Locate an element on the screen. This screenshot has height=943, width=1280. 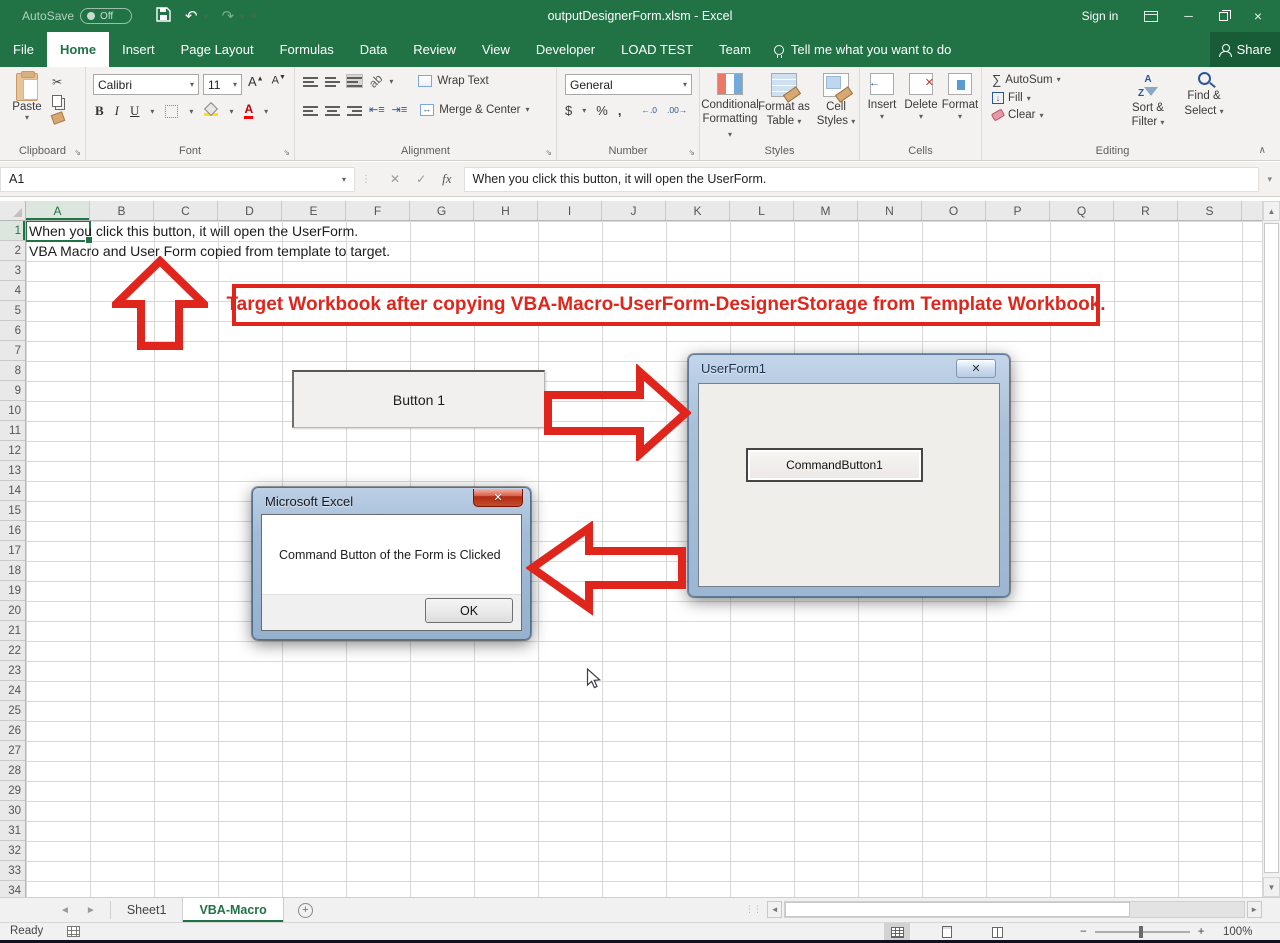
paste-button: Paste ▾ is located at coordinates (27, 106).